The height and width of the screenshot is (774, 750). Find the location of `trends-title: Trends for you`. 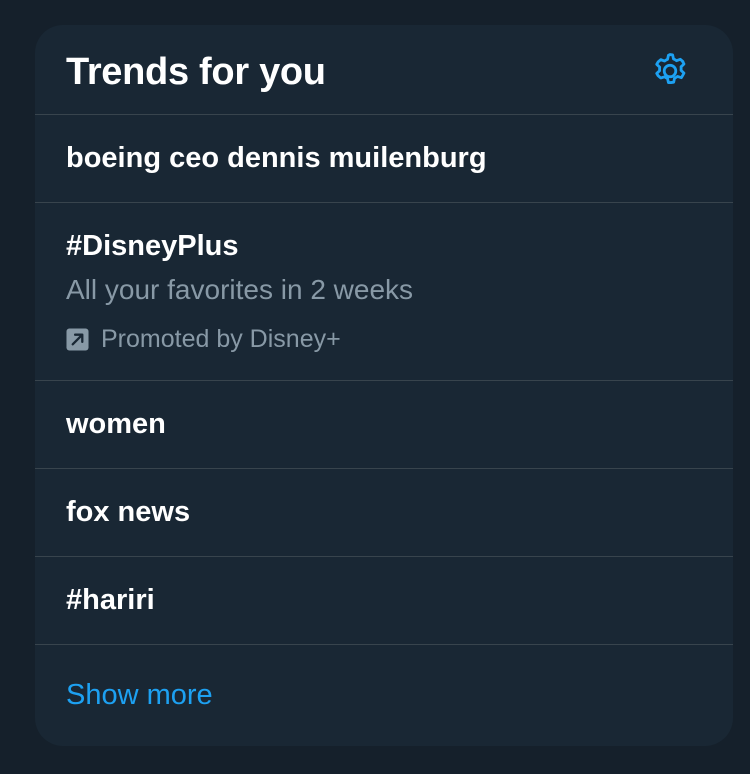

trends-title: Trends for you is located at coordinates (196, 72).